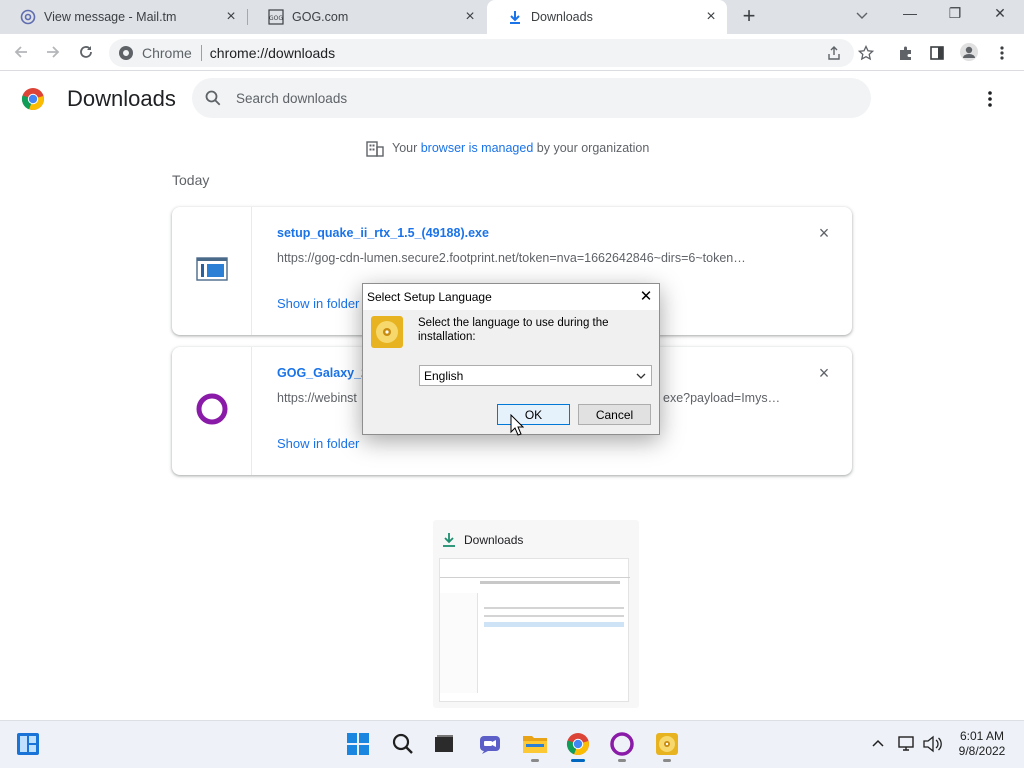 This screenshot has height=768, width=1024. Describe the element at coordinates (591, 148) in the screenshot. I see `managed-suffix: by your organization` at that location.